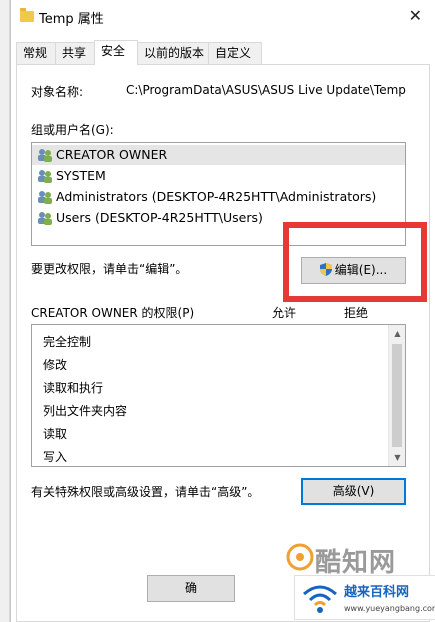 The image size is (435, 622). Describe the element at coordinates (235, 53) in the screenshot. I see `tab-customize: 自定义` at that location.